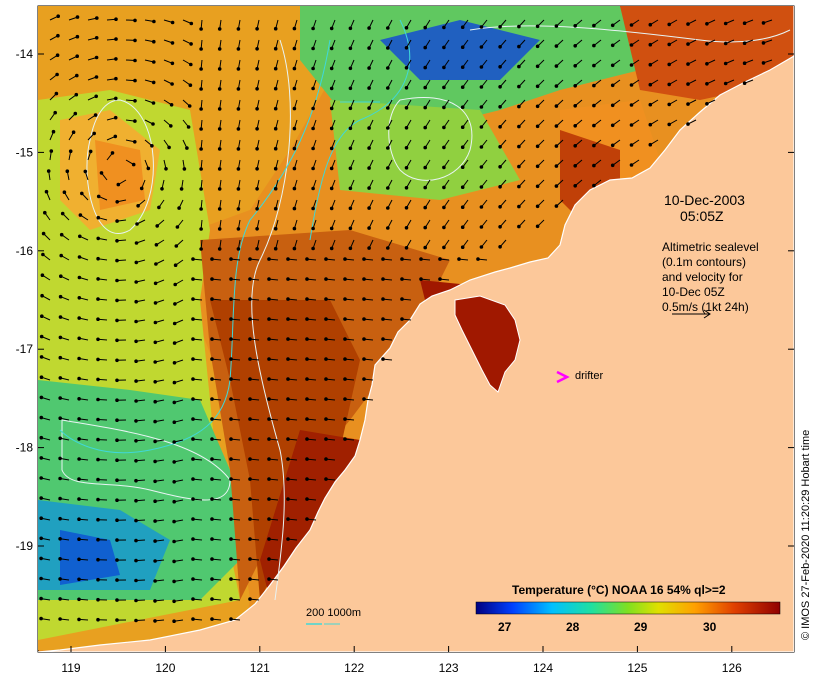 This screenshot has height=680, width=820. I want to click on y-tick-label: -18, so click(25, 448).